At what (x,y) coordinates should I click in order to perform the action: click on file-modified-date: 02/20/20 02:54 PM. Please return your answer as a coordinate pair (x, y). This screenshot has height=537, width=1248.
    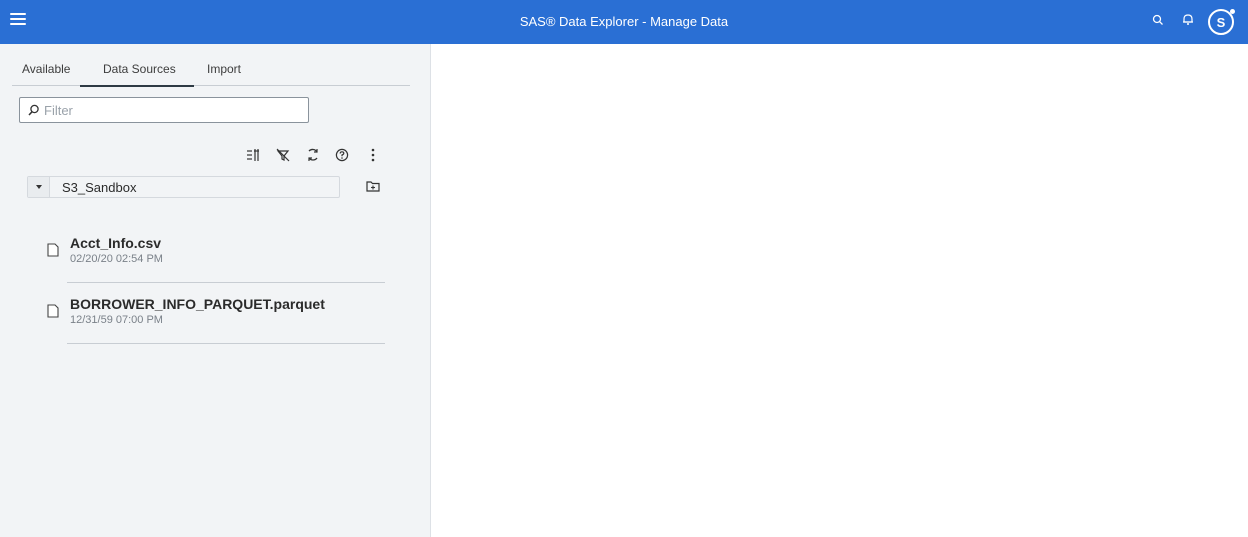
    Looking at the image, I should click on (116, 259).